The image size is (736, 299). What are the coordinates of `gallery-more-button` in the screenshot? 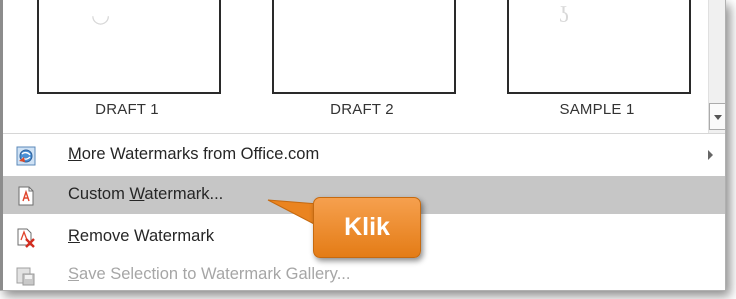 It's located at (717, 116).